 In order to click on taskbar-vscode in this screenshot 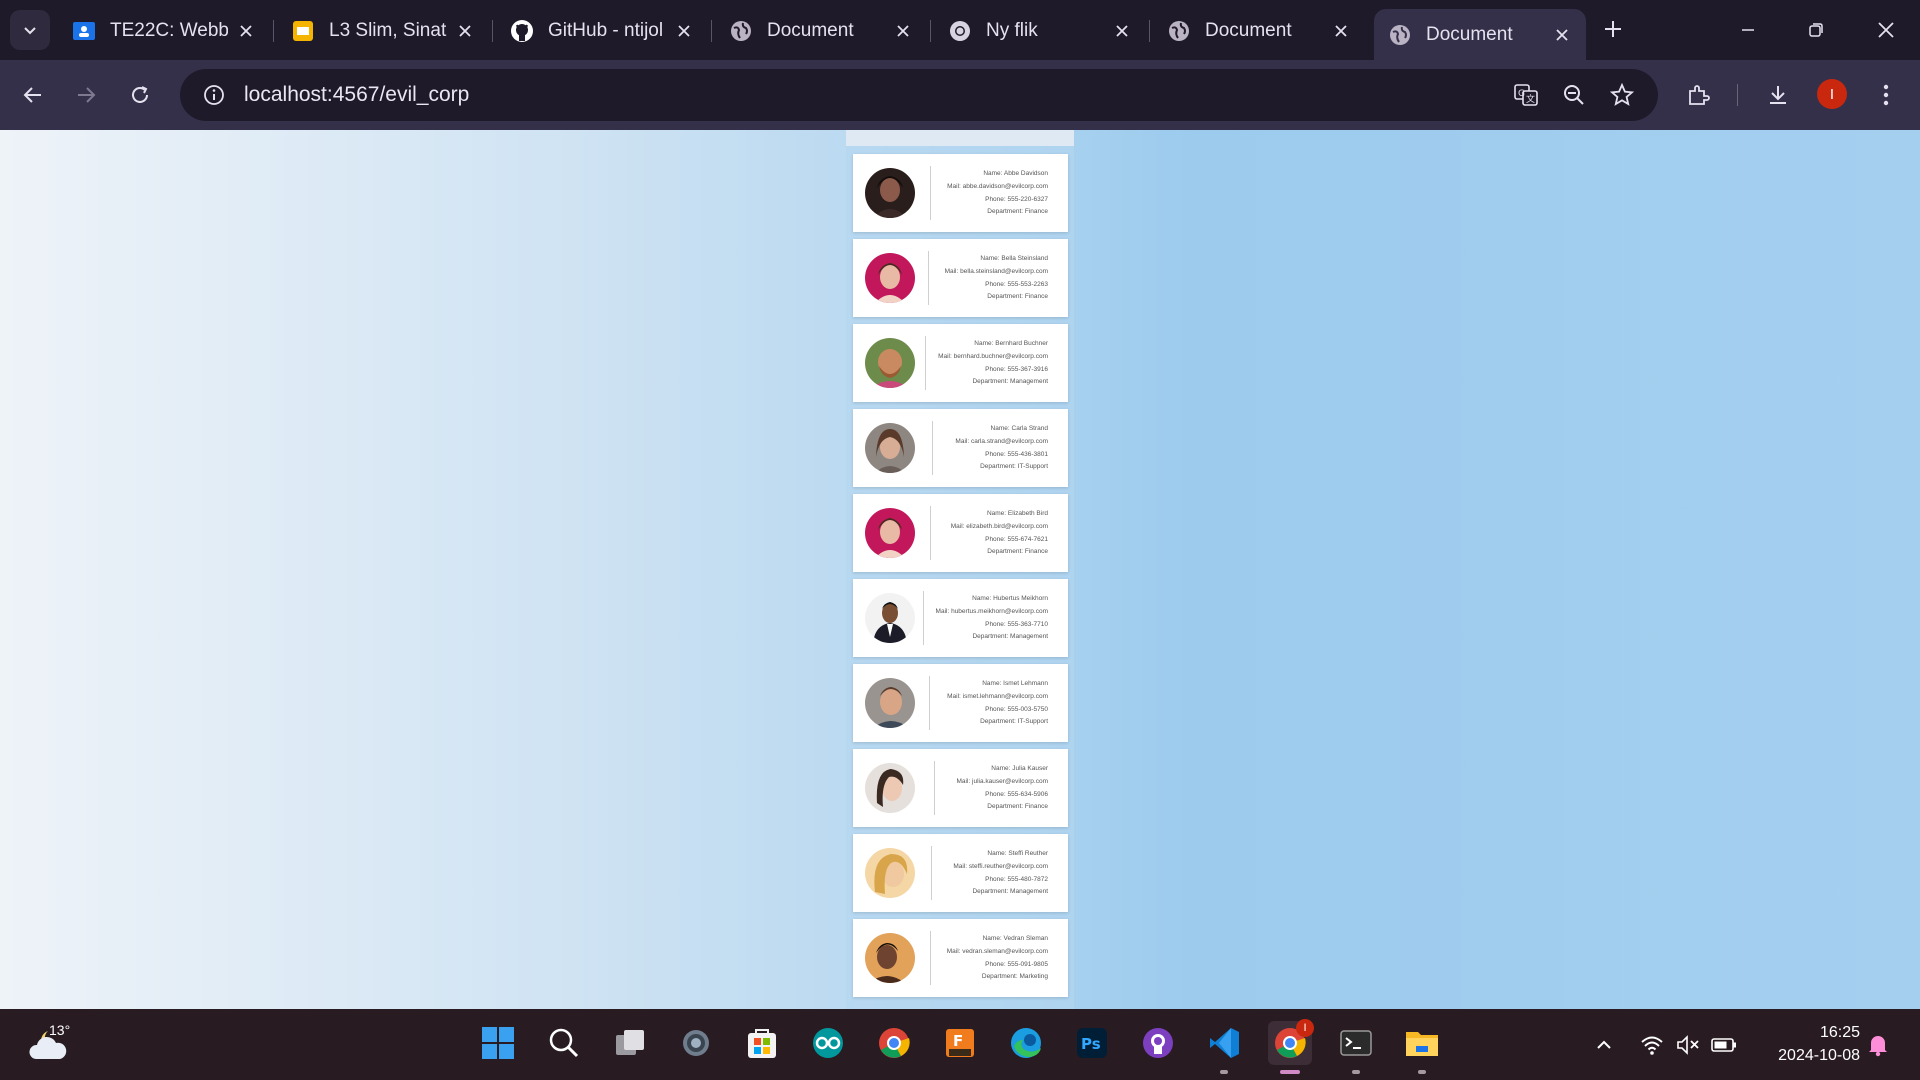, I will do `click(1224, 1047)`.